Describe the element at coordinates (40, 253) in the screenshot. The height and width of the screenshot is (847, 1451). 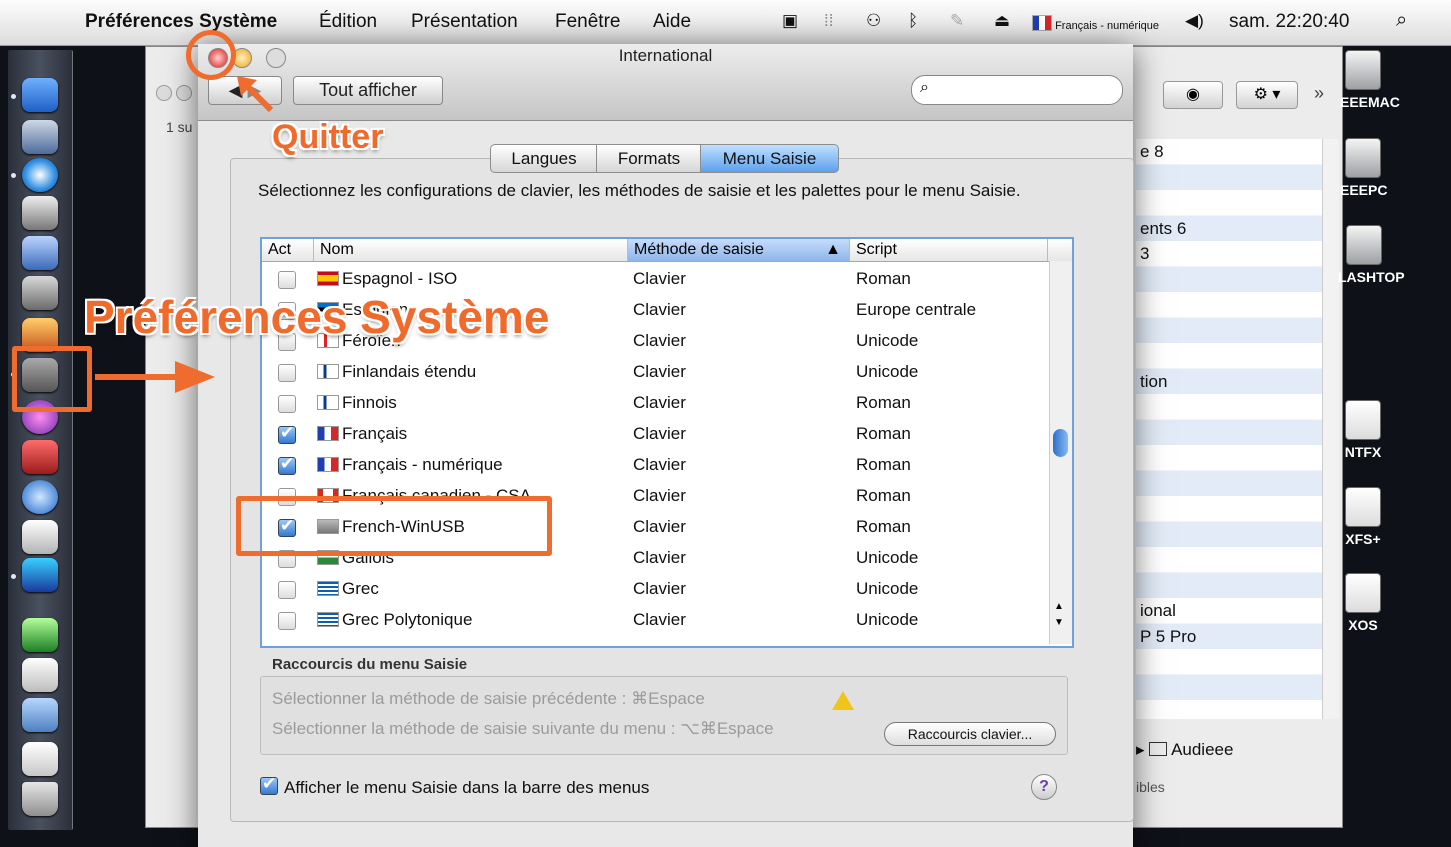
I see `address-book-icon` at that location.